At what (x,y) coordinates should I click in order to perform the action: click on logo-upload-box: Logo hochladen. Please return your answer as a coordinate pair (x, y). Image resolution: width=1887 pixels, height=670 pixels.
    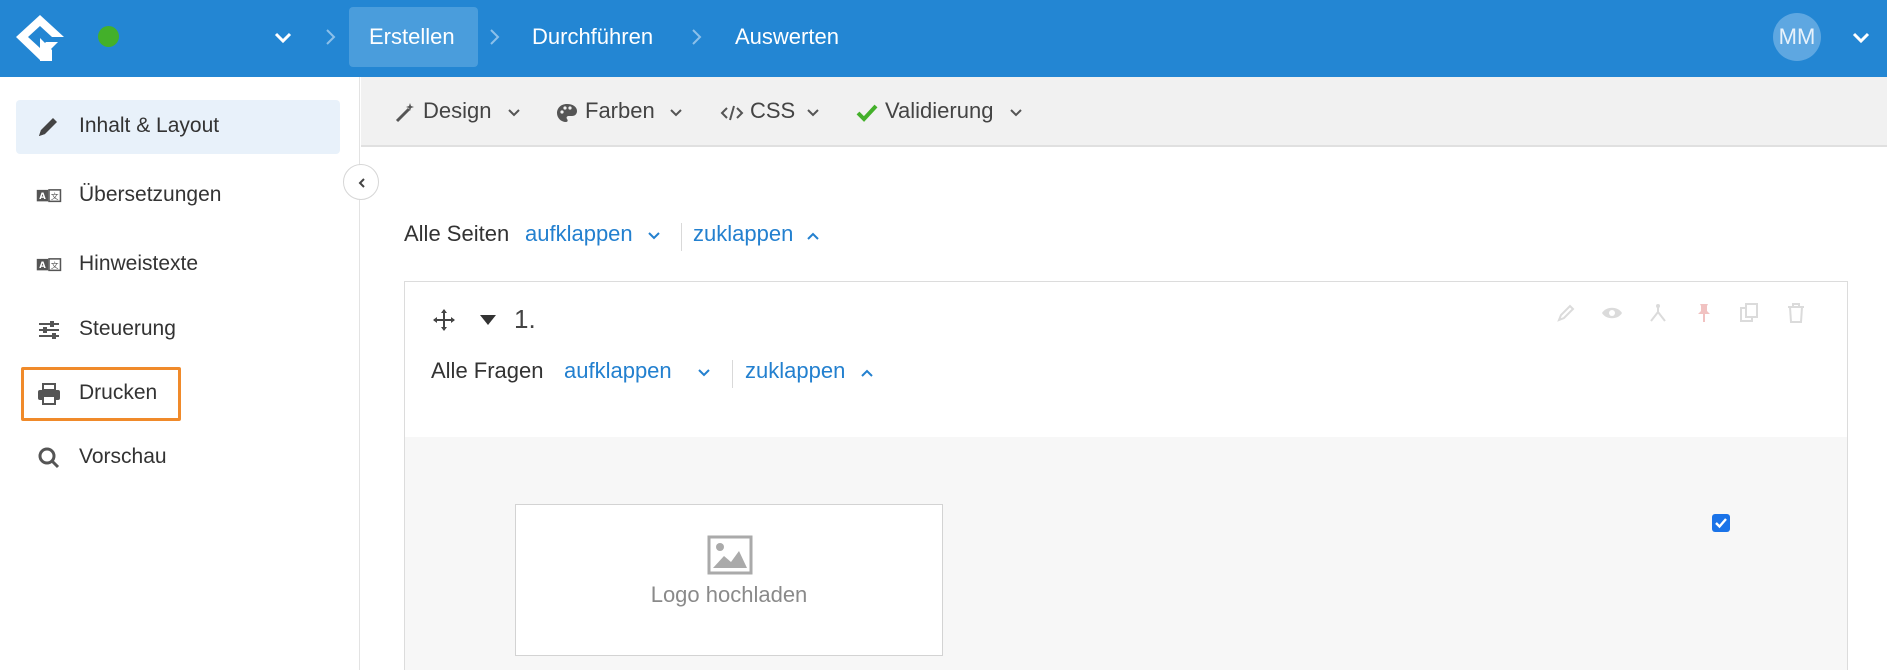
    Looking at the image, I should click on (729, 580).